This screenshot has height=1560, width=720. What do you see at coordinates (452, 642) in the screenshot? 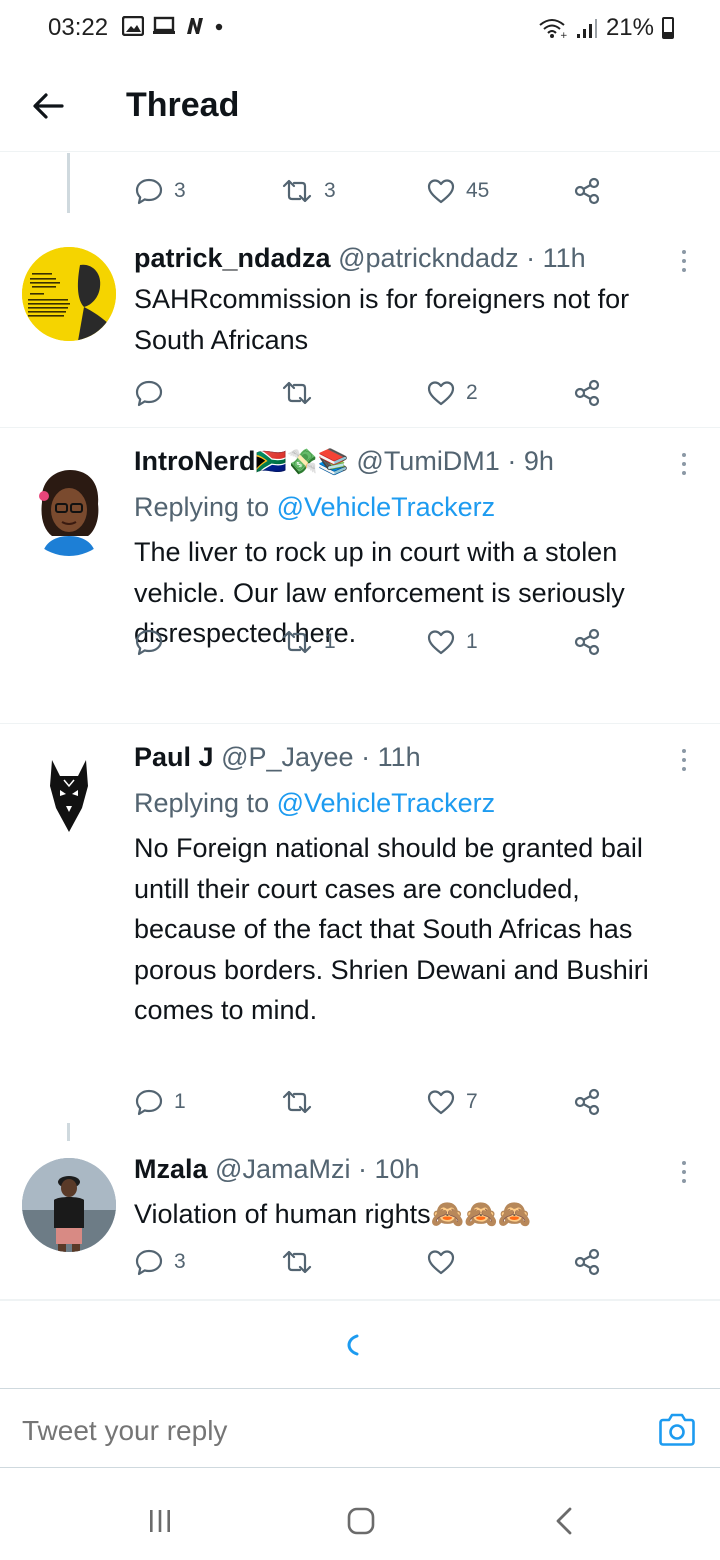
I see `like-button: 1` at bounding box center [452, 642].